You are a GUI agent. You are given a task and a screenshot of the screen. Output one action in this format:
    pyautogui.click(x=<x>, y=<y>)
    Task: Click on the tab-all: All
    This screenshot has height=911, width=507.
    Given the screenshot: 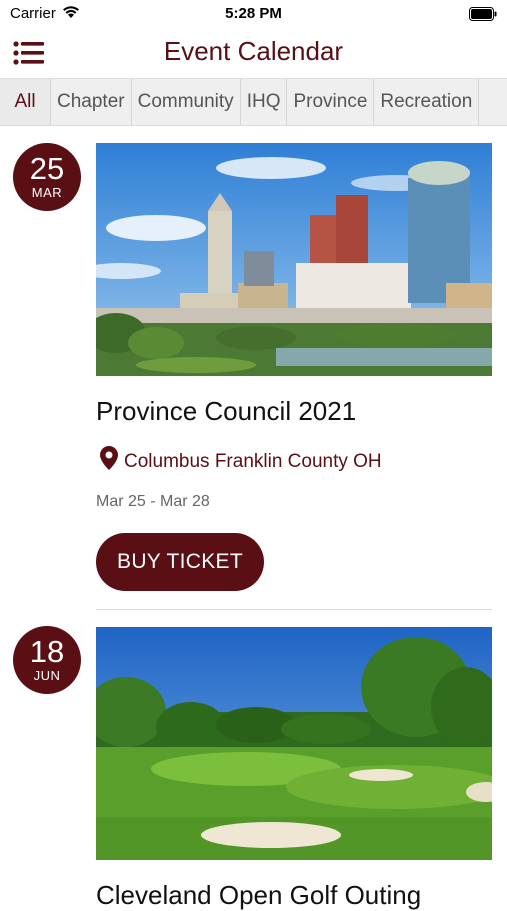 What is the action you would take?
    pyautogui.click(x=25, y=102)
    